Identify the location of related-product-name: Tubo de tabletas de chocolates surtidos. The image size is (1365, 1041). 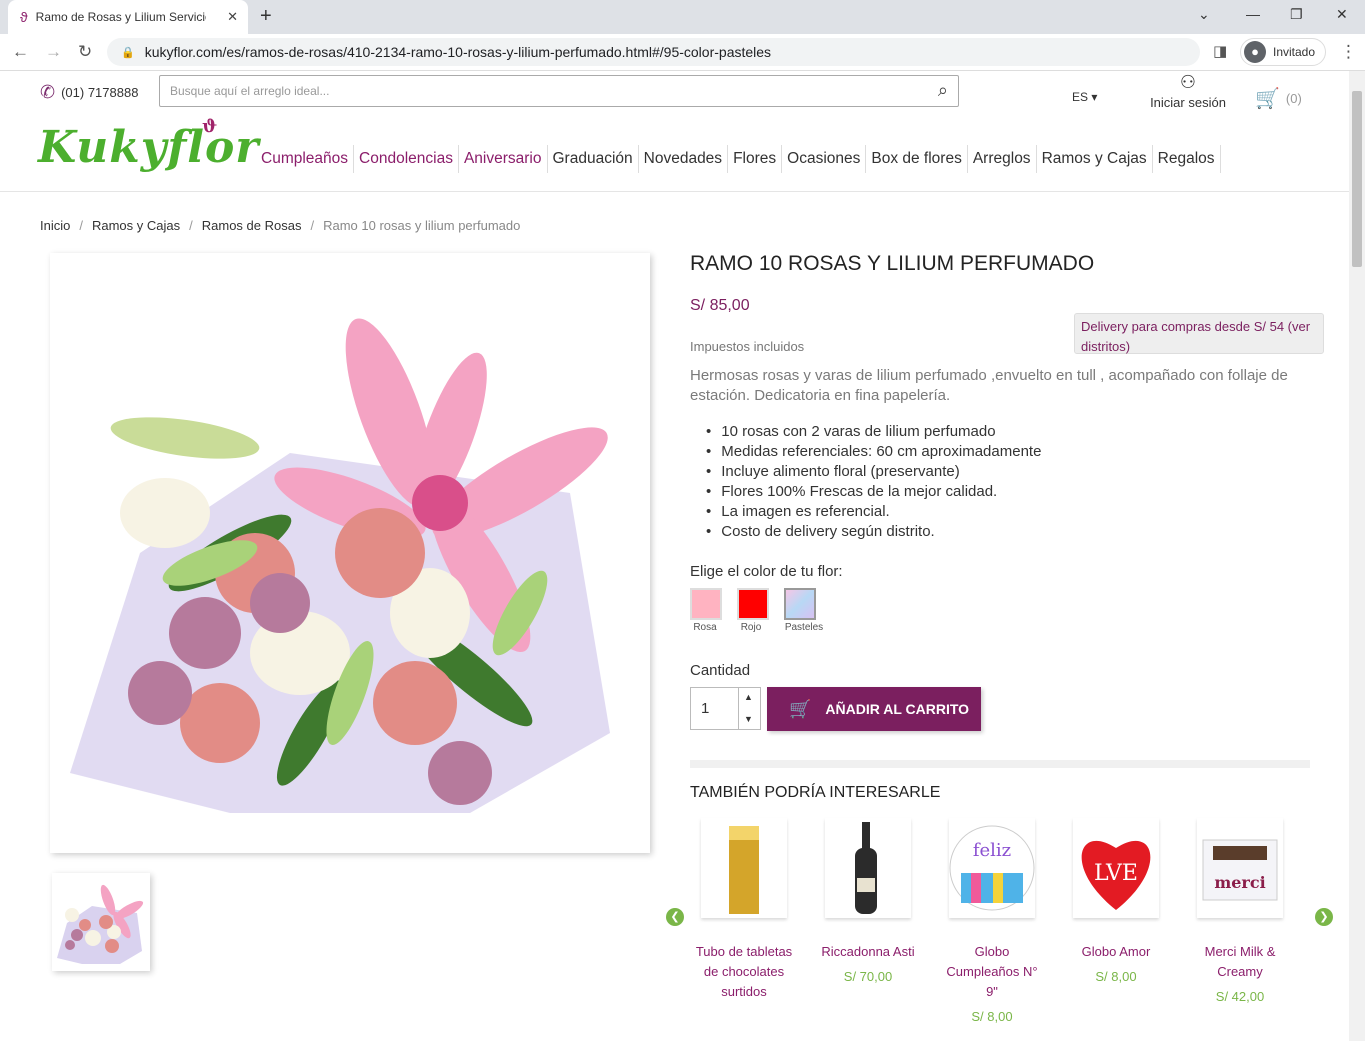
(744, 972).